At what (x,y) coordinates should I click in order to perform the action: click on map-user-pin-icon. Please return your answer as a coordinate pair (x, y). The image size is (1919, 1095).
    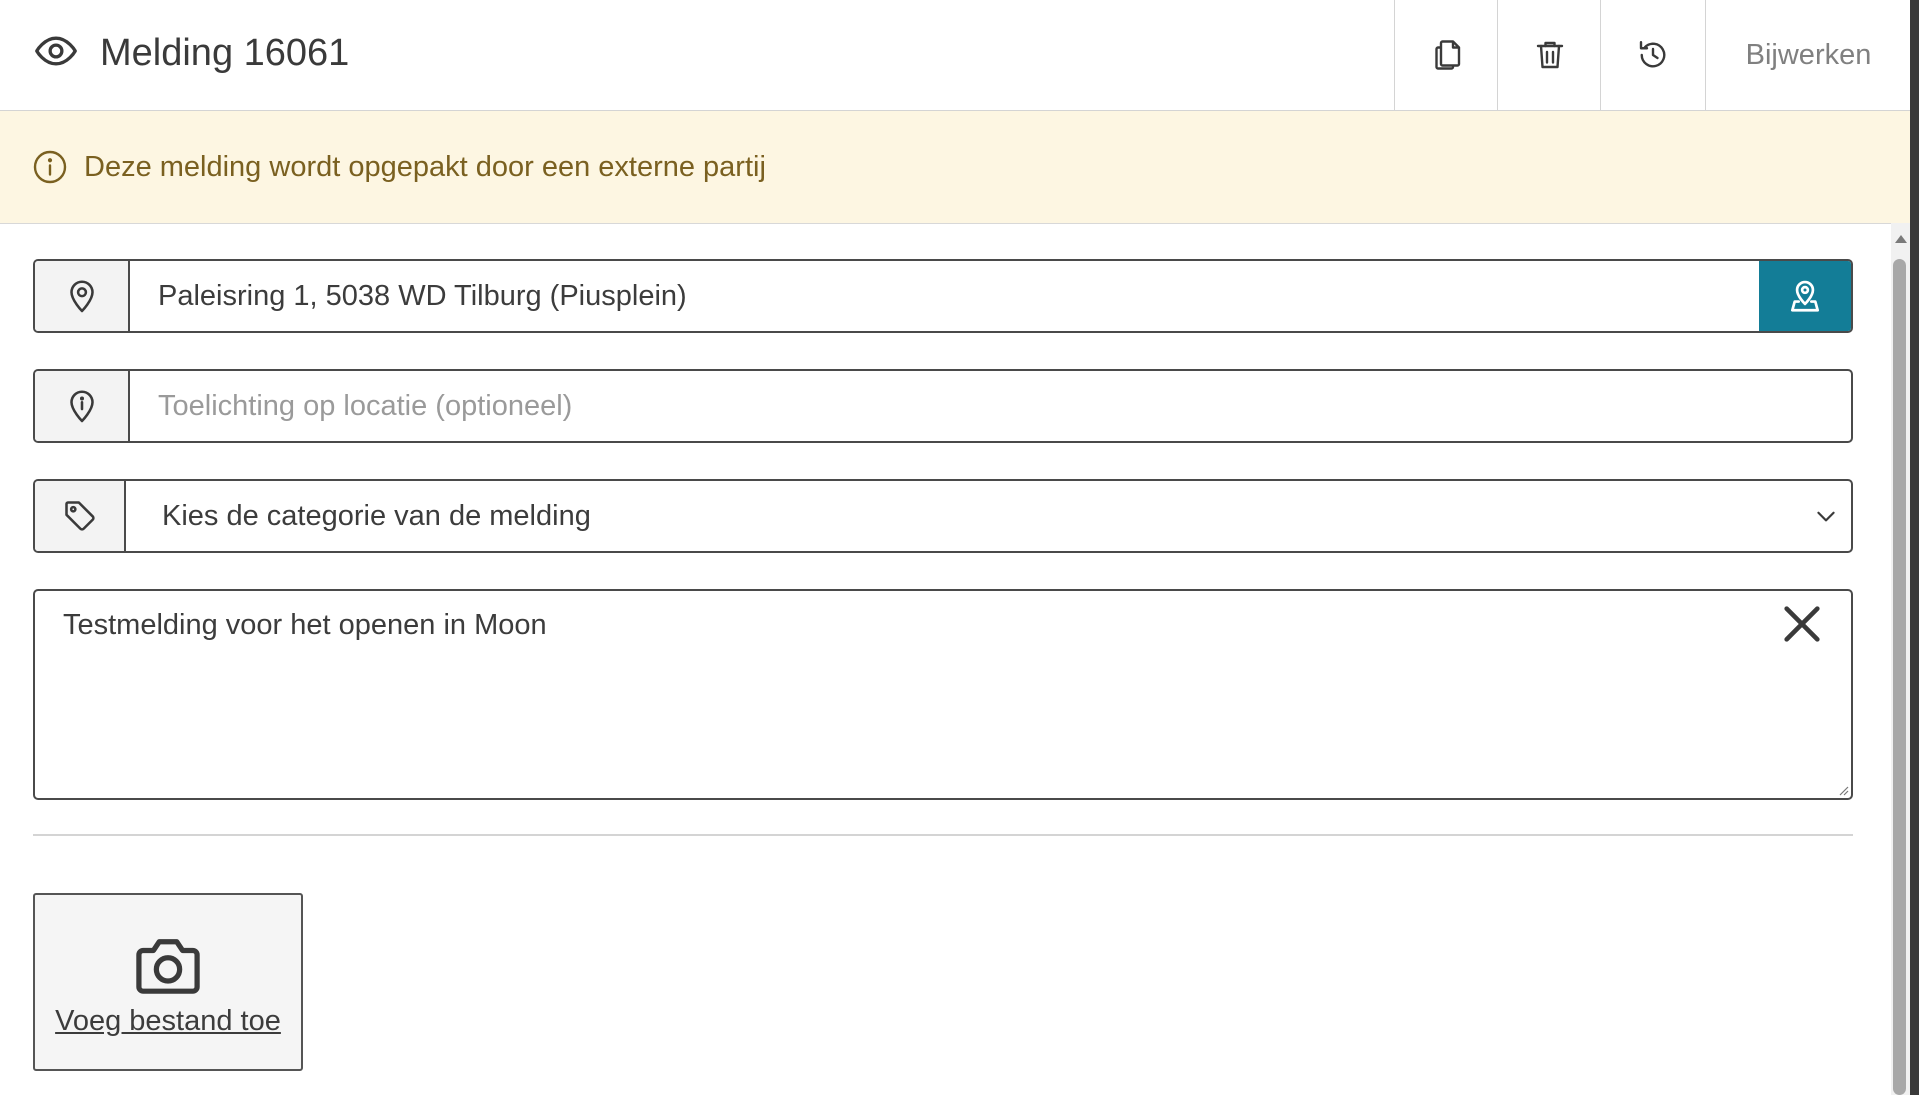
    Looking at the image, I should click on (1805, 296).